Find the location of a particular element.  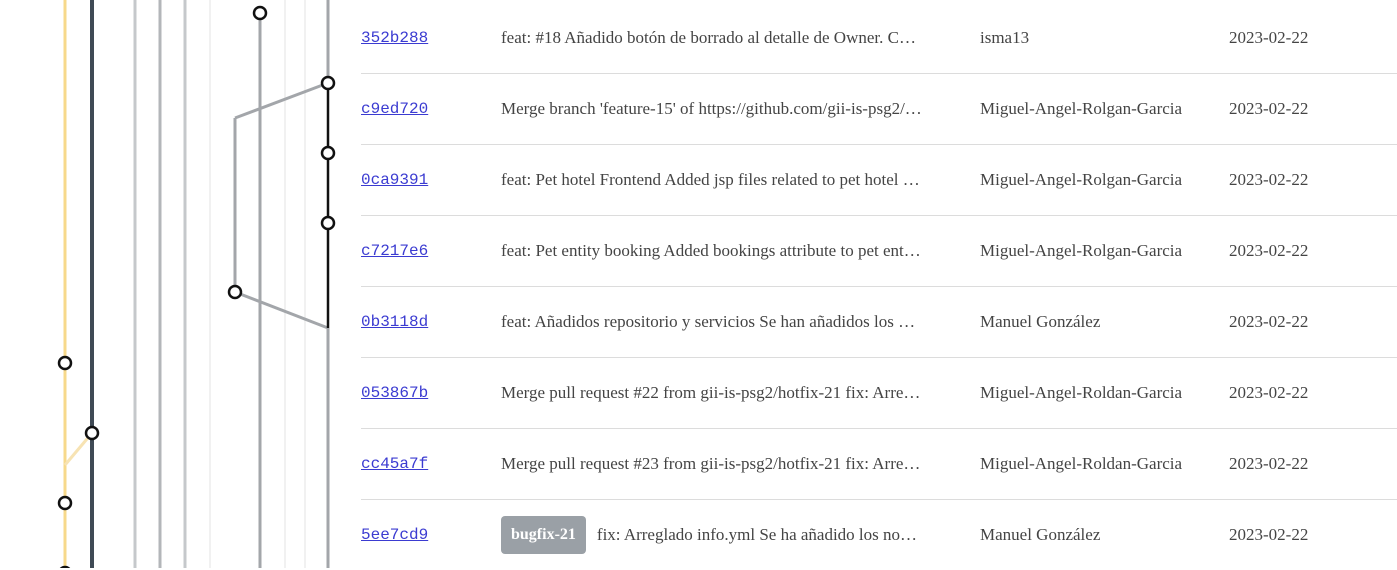

commit-hash-link: 352b288 is located at coordinates (394, 38).